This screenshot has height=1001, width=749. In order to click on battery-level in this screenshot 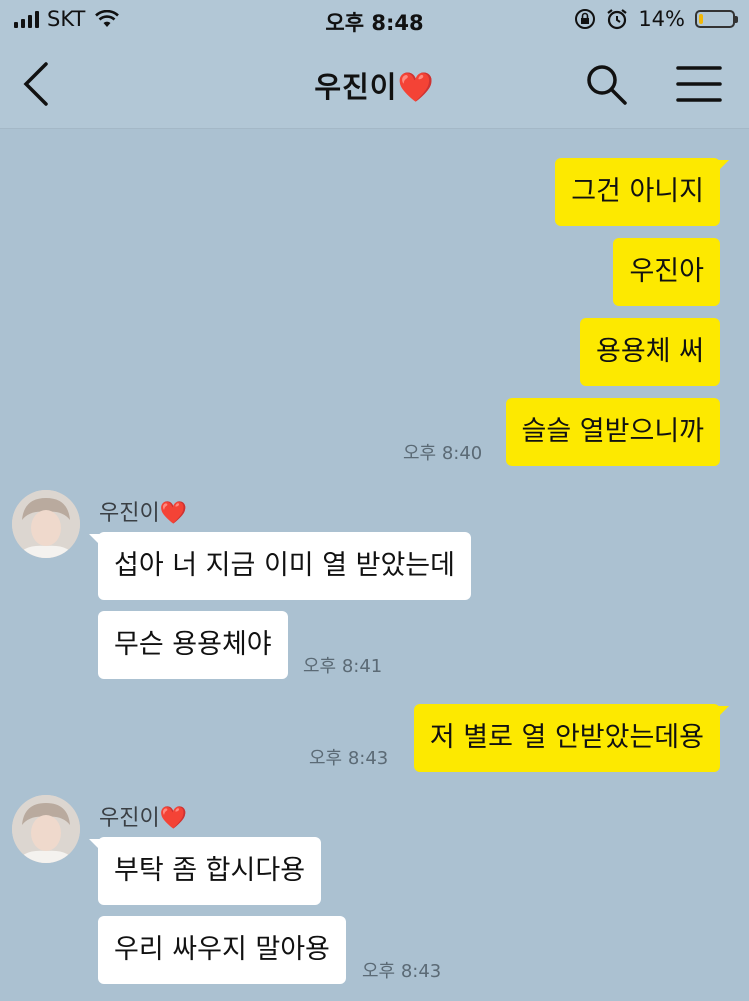, I will do `click(701, 19)`.